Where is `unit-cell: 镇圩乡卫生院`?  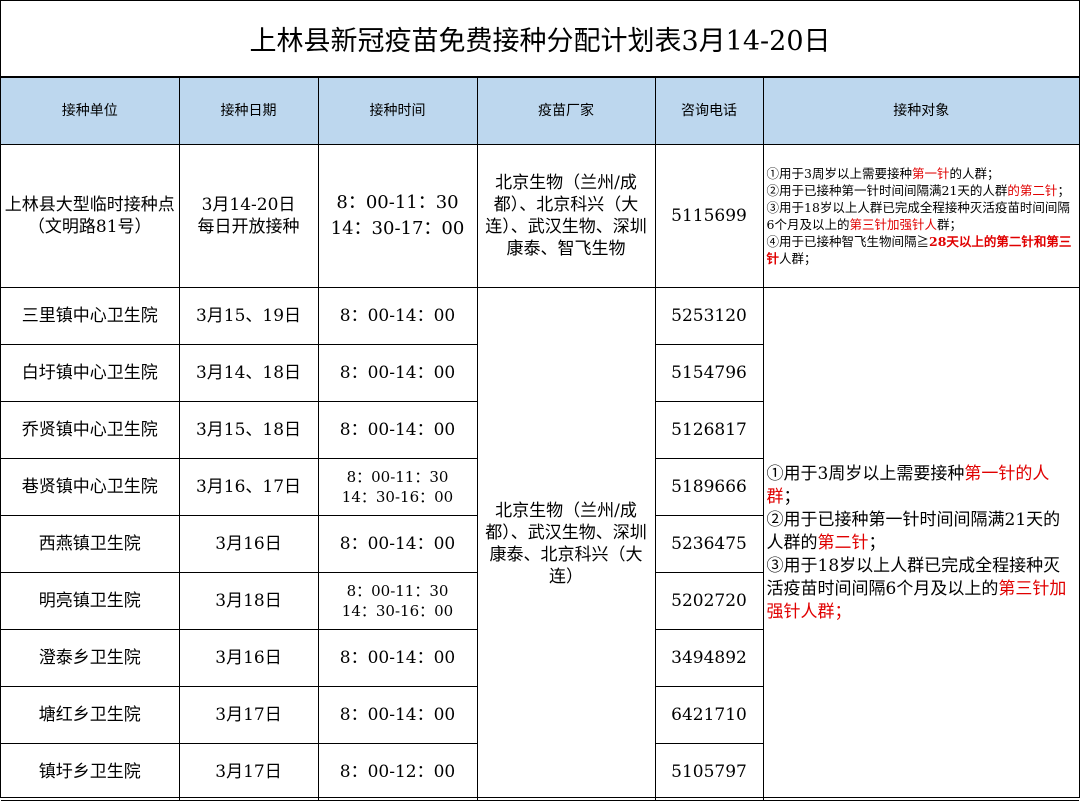
unit-cell: 镇圩乡卫生院 is located at coordinates (90, 772).